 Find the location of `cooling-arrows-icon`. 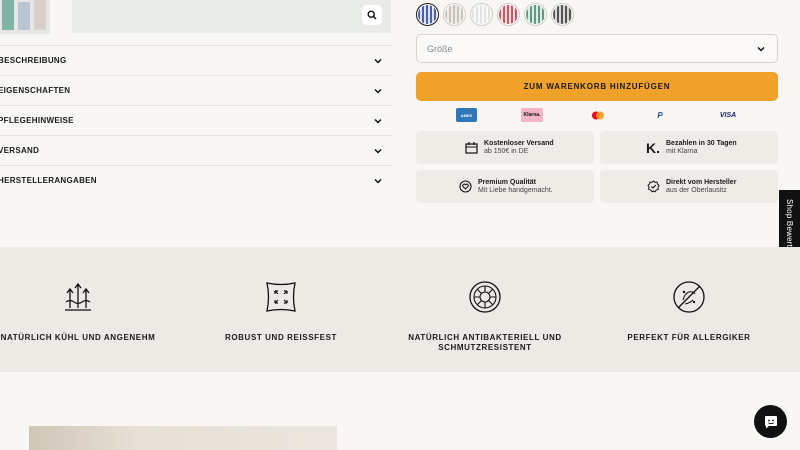

cooling-arrows-icon is located at coordinates (78, 296).